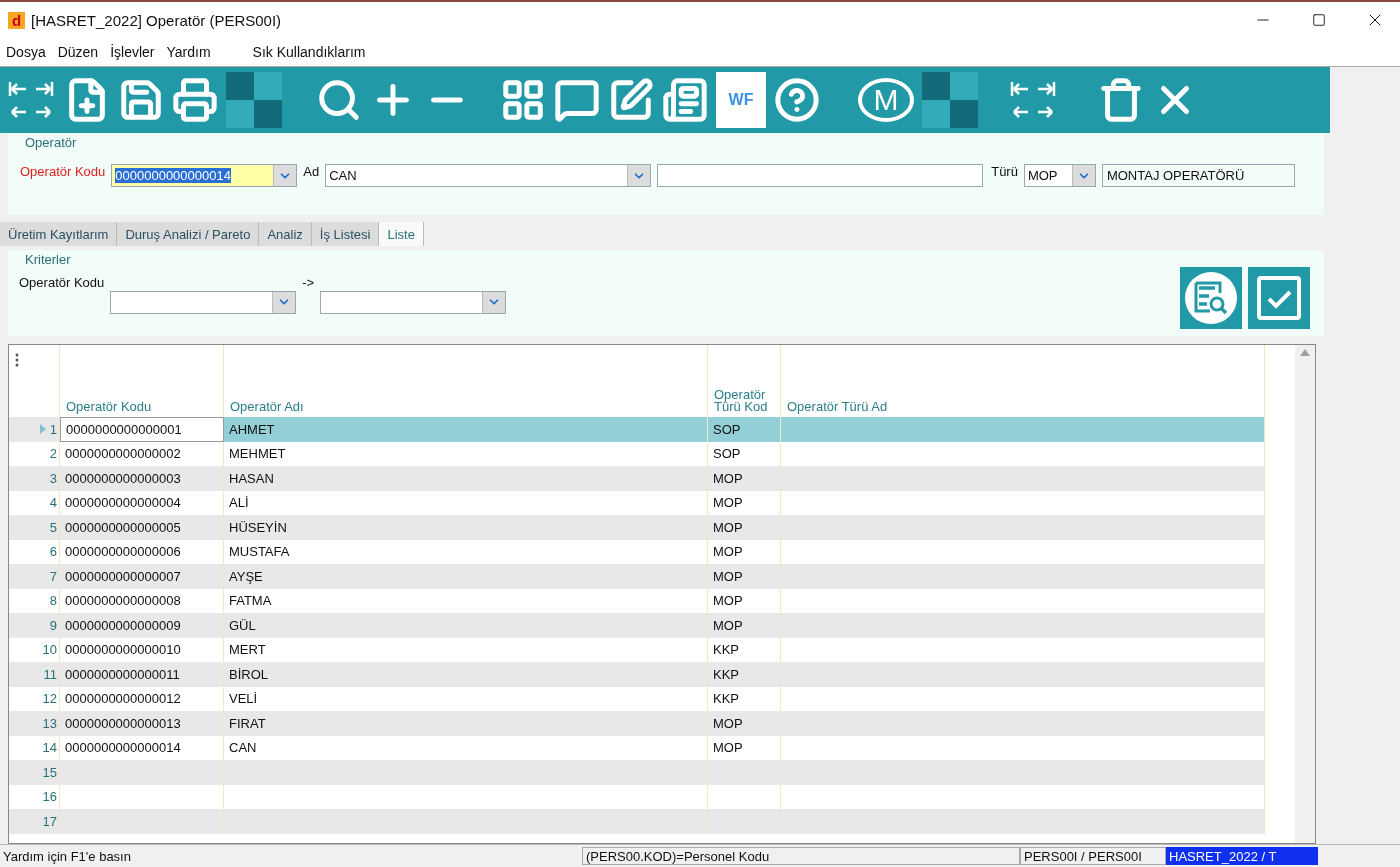 The height and width of the screenshot is (867, 1400). Describe the element at coordinates (466, 674) in the screenshot. I see `table-cell: BİROL` at that location.